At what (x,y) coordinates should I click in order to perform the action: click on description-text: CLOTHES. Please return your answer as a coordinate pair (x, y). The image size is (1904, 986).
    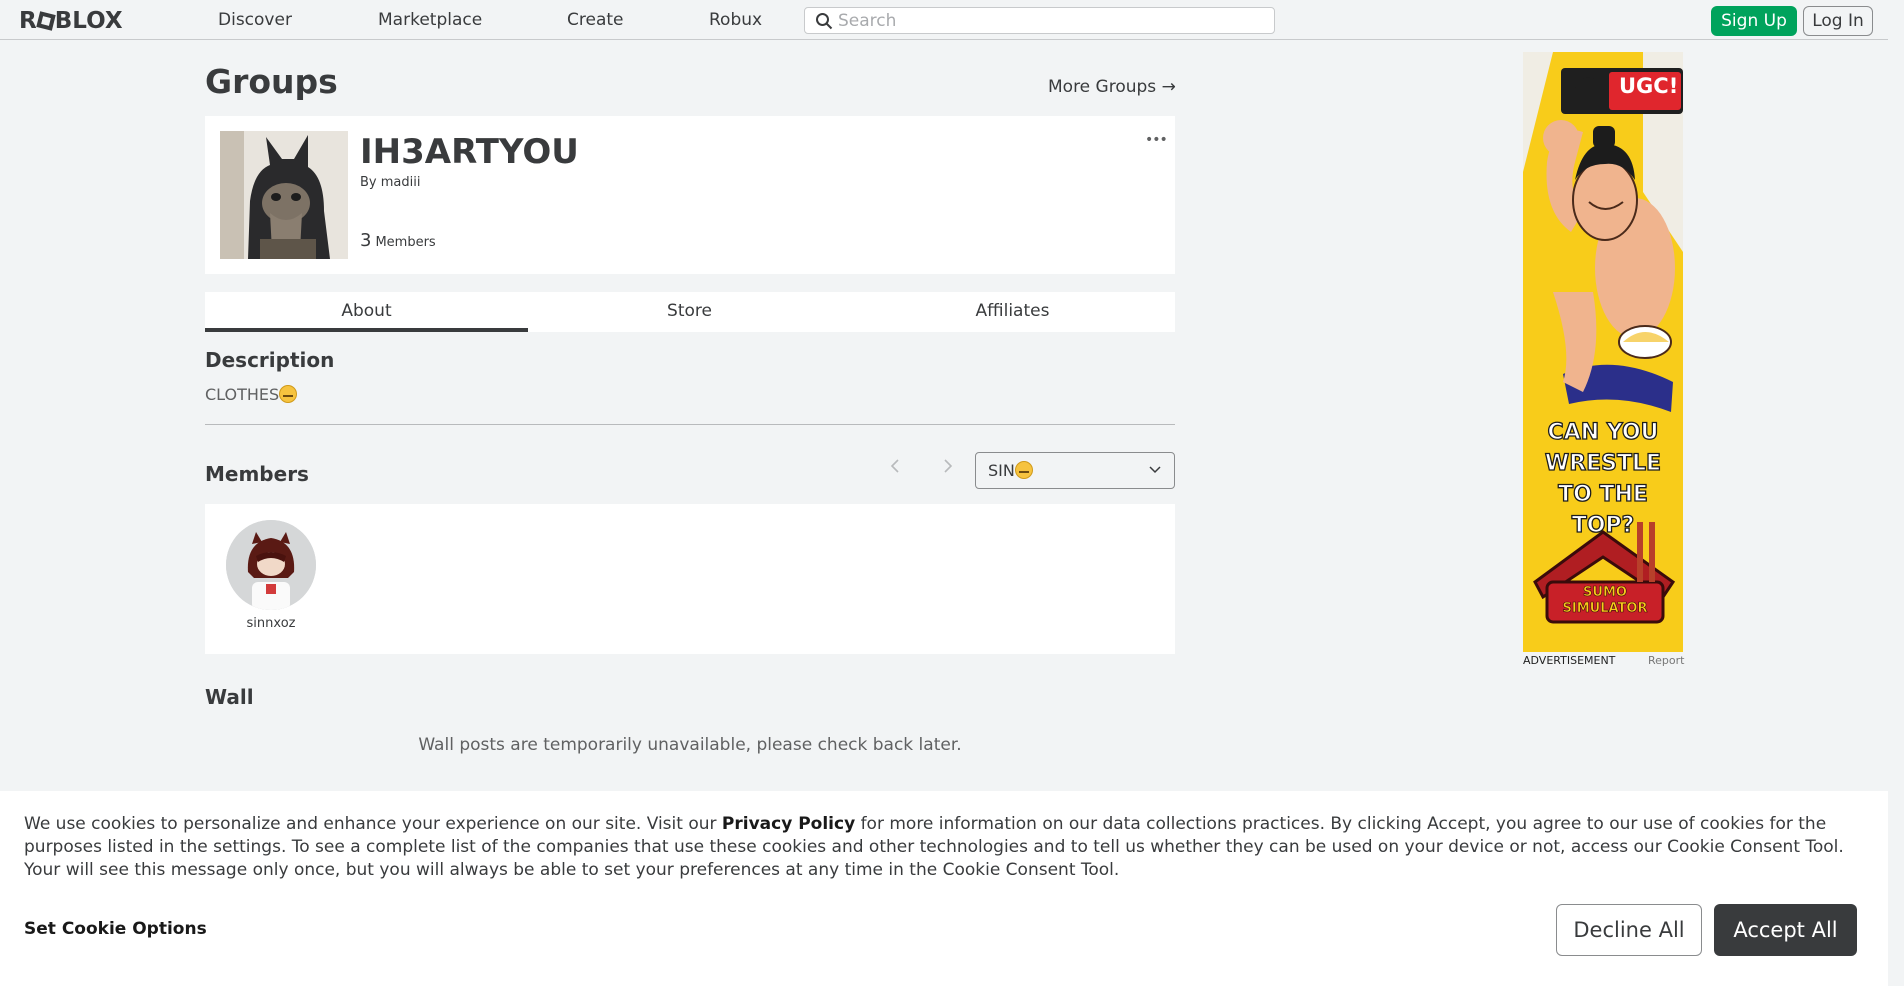
    Looking at the image, I should click on (251, 394).